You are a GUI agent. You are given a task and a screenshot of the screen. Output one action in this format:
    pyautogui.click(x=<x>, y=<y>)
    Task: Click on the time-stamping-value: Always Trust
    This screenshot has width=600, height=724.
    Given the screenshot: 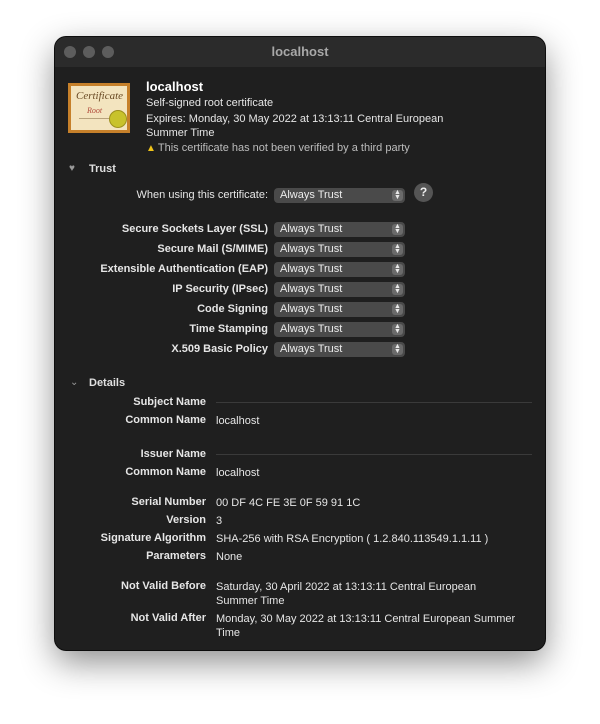 What is the action you would take?
    pyautogui.click(x=311, y=329)
    